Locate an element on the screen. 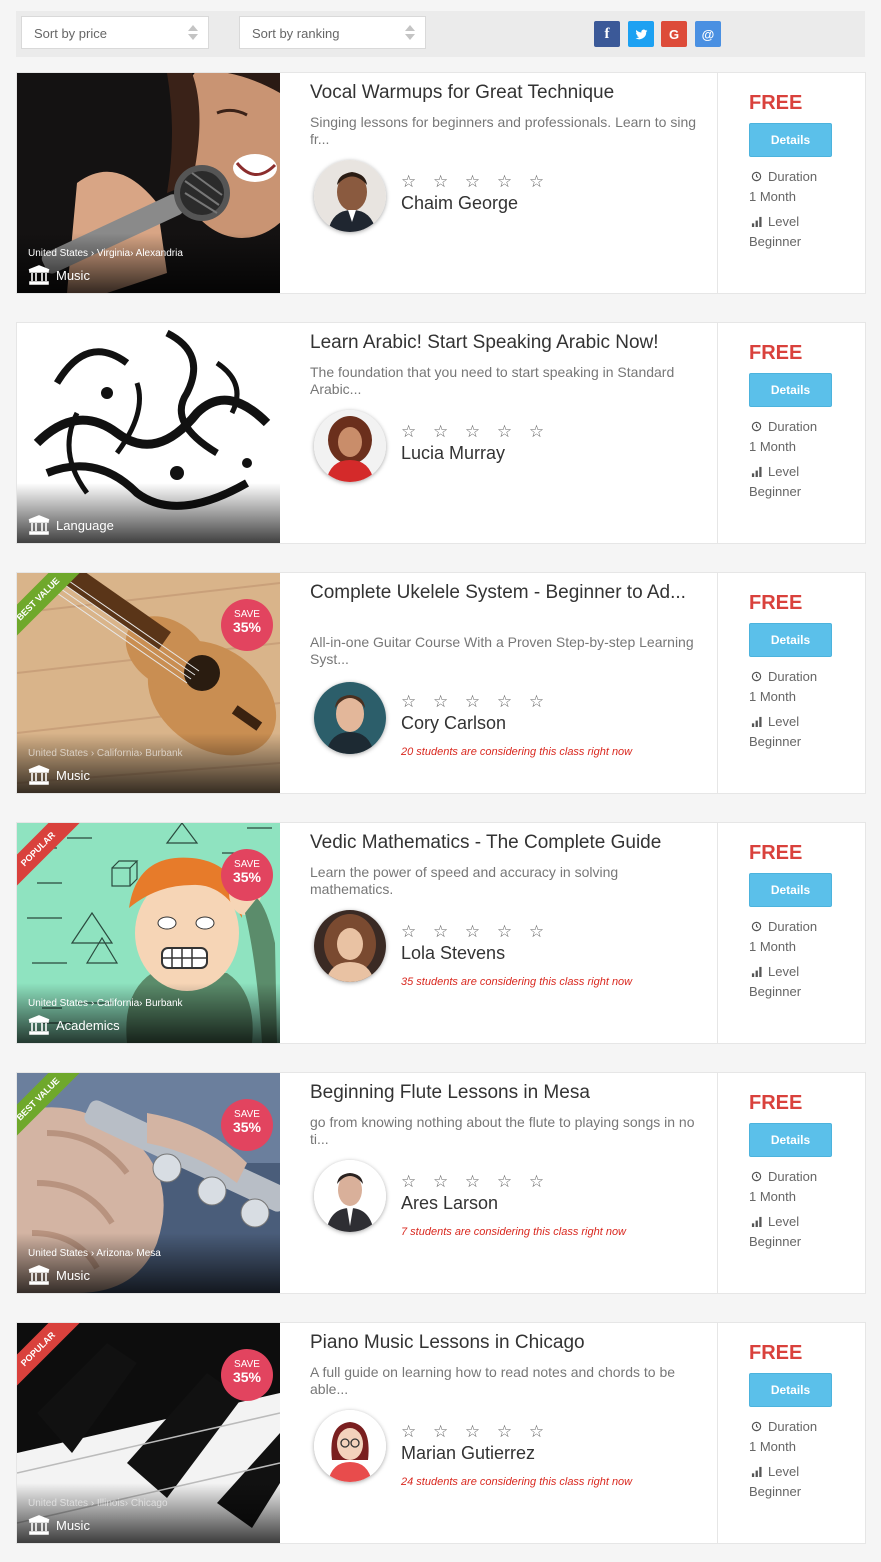 Image resolution: width=881 pixels, height=1562 pixels. filter-bar: Sort by price Sort by ranking f G @ is located at coordinates (440, 34).